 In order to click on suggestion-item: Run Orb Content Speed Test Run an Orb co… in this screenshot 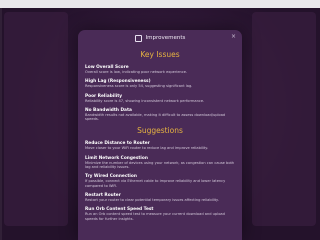, I will do `click(160, 214)`.